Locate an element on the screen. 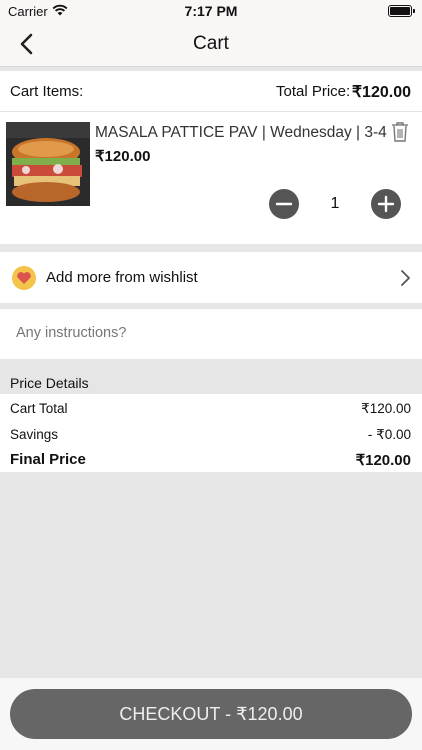 Image resolution: width=422 pixels, height=750 pixels. heart-icon is located at coordinates (24, 278).